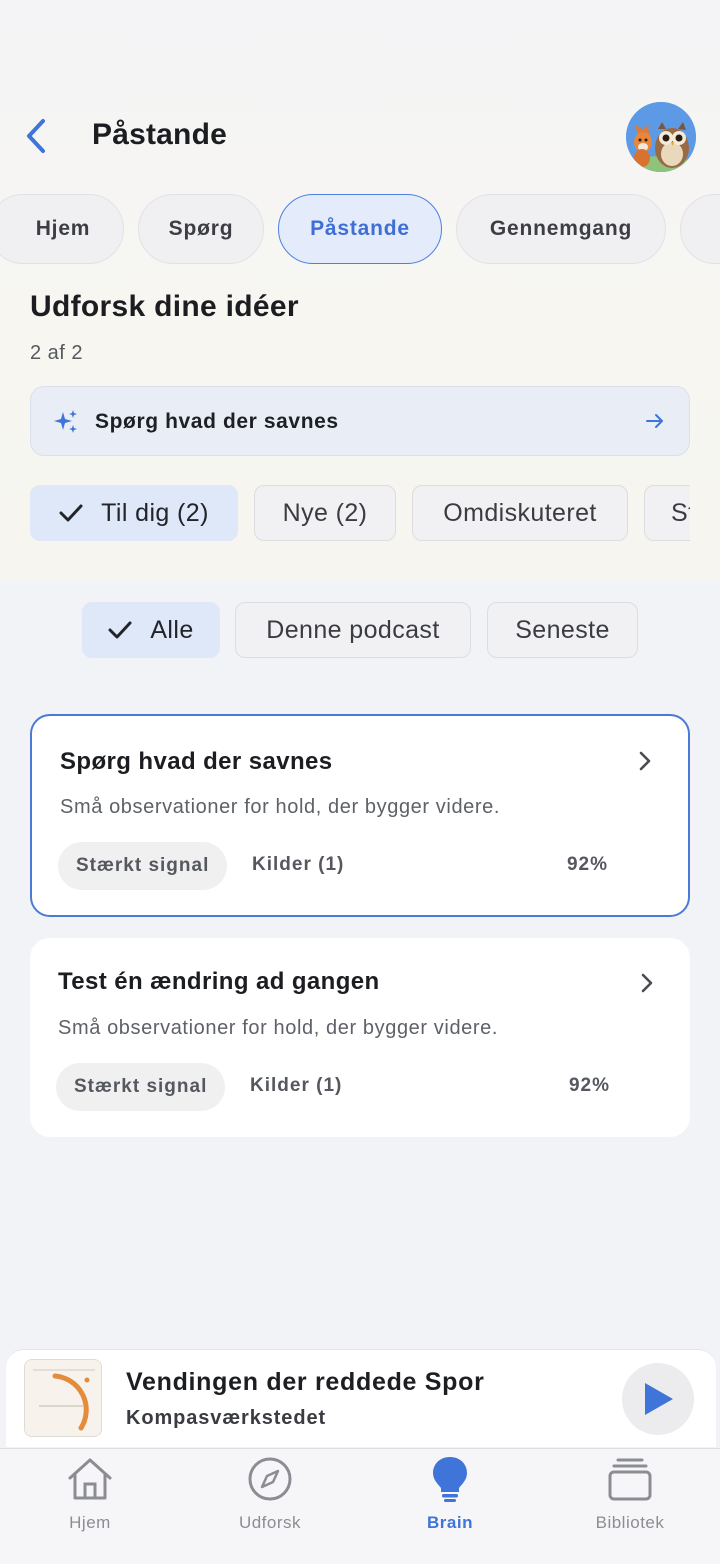  Describe the element at coordinates (151, 630) in the screenshot. I see `chip-alle: Alle` at that location.